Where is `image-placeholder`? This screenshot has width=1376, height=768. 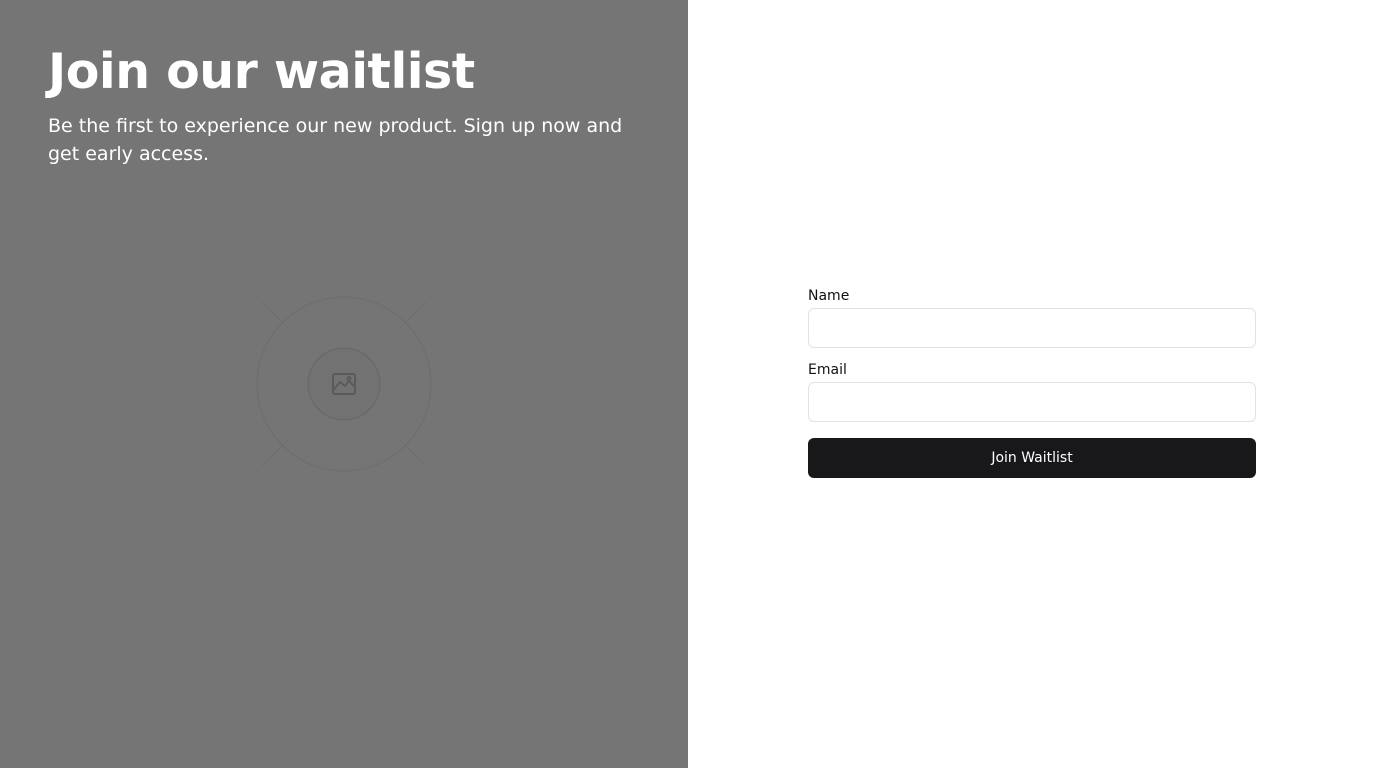 image-placeholder is located at coordinates (344, 384).